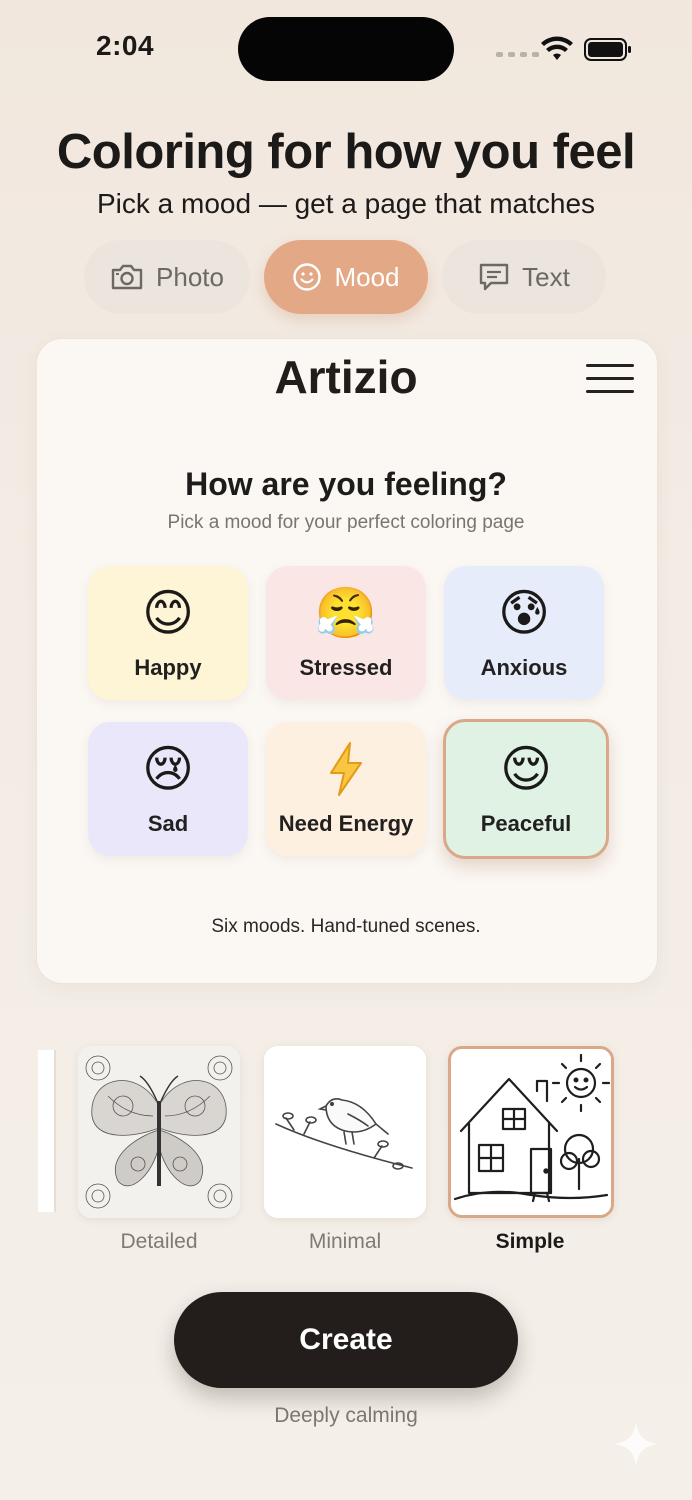 The height and width of the screenshot is (1500, 692). What do you see at coordinates (367, 276) in the screenshot?
I see `tab-mood-label: Mood` at bounding box center [367, 276].